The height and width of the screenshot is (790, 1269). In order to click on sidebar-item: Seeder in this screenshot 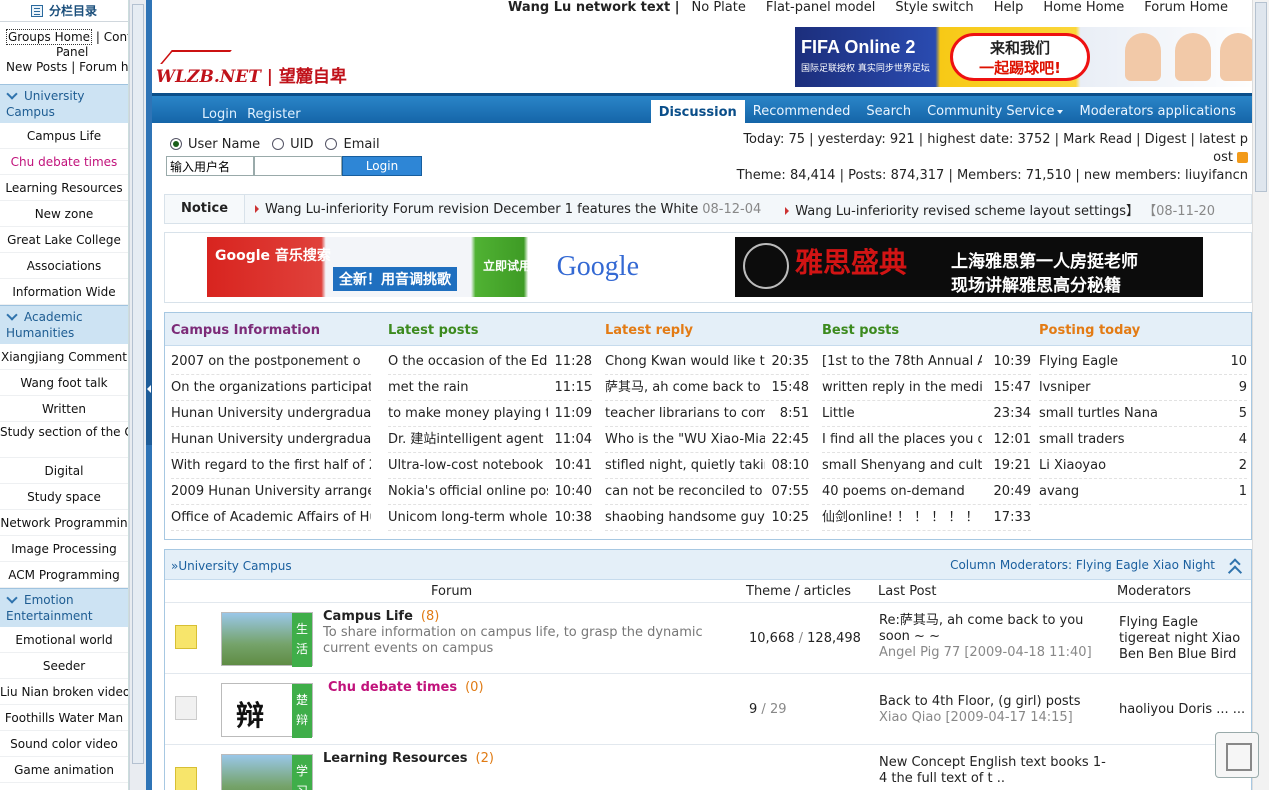, I will do `click(64, 666)`.